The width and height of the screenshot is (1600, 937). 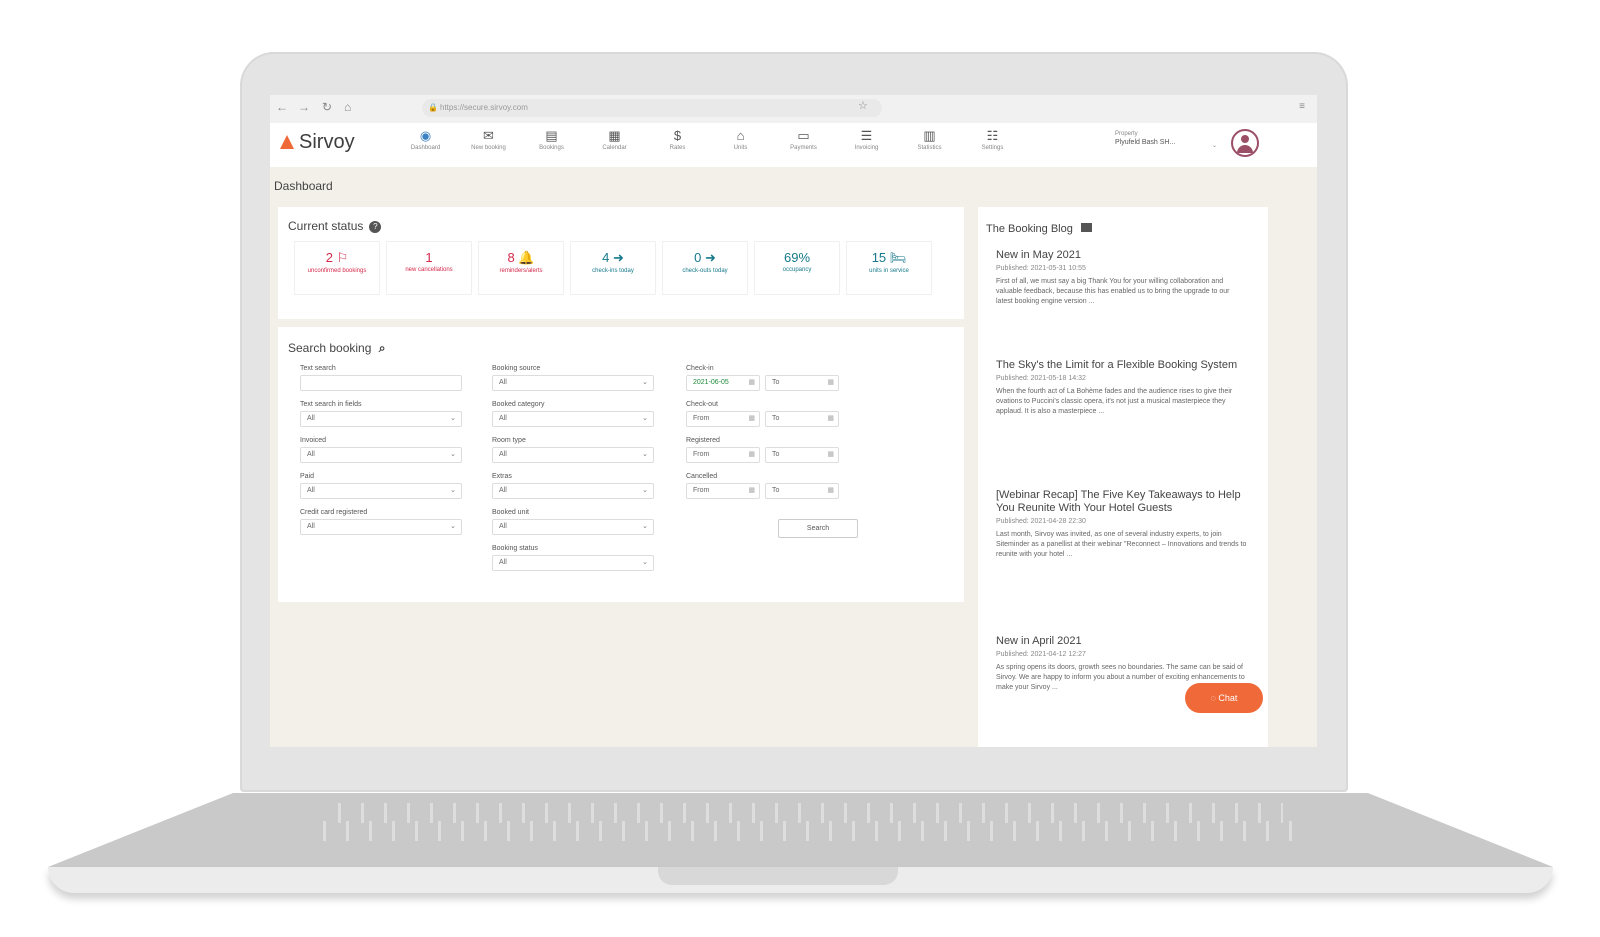 What do you see at coordinates (516, 368) in the screenshot?
I see `field-label: Booking source` at bounding box center [516, 368].